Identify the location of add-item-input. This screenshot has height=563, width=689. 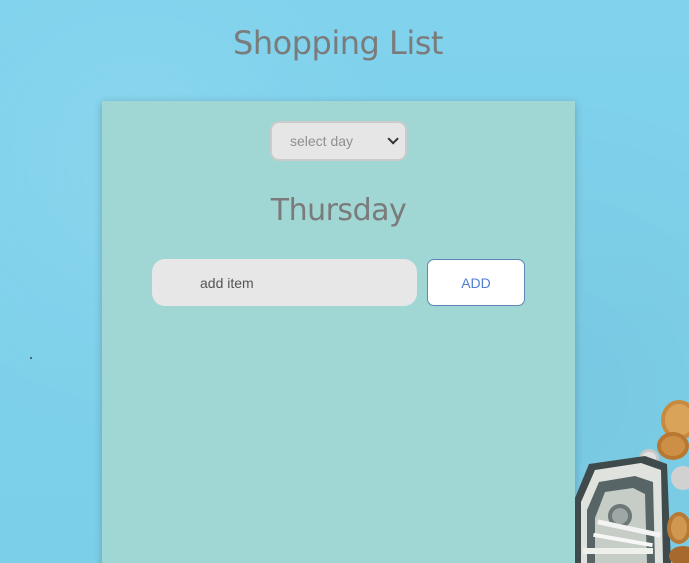
(284, 282).